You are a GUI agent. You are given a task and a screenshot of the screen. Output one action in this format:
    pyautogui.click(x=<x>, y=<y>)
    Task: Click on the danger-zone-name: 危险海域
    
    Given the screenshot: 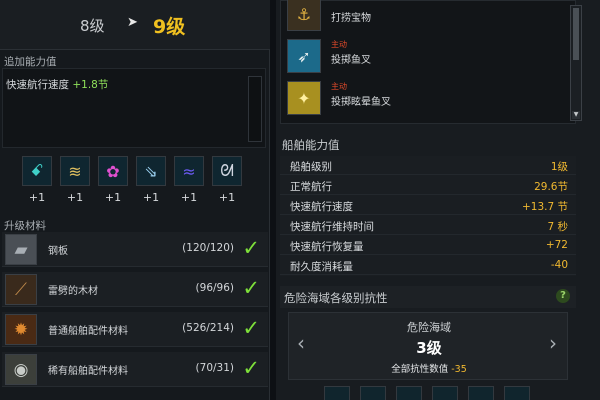 What is the action you would take?
    pyautogui.click(x=429, y=327)
    